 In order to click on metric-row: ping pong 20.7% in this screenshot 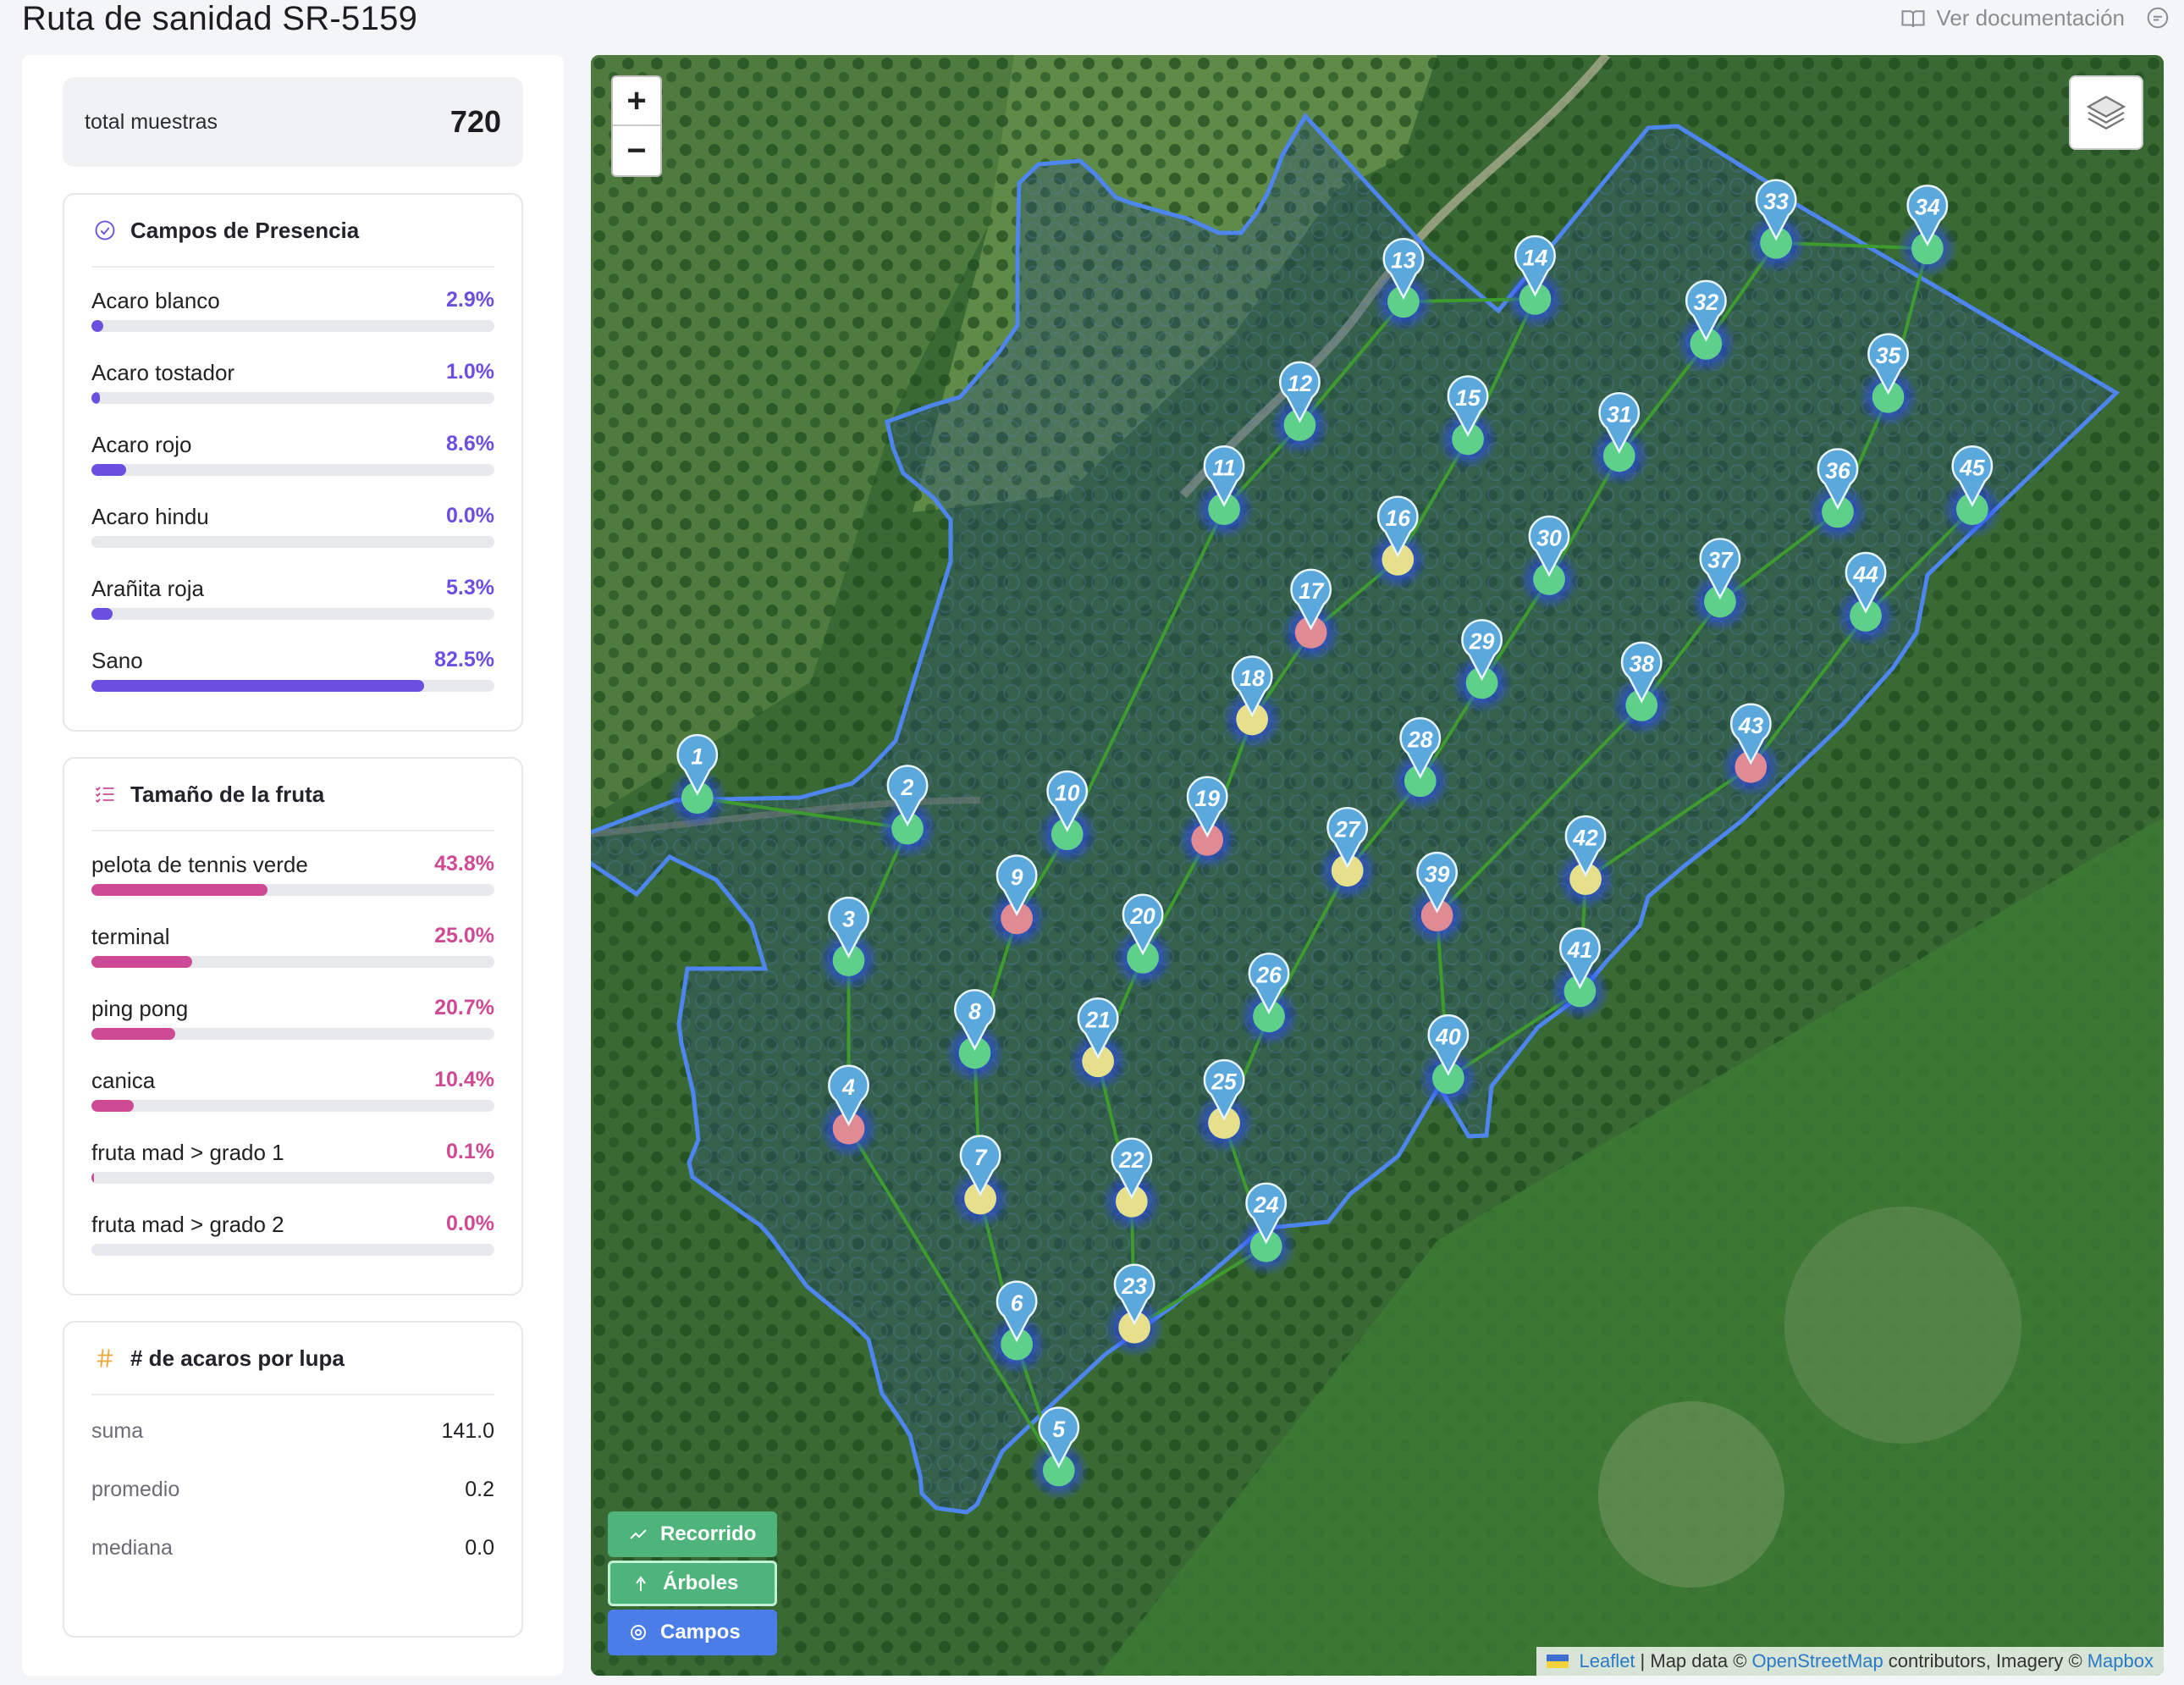, I will do `click(292, 1011)`.